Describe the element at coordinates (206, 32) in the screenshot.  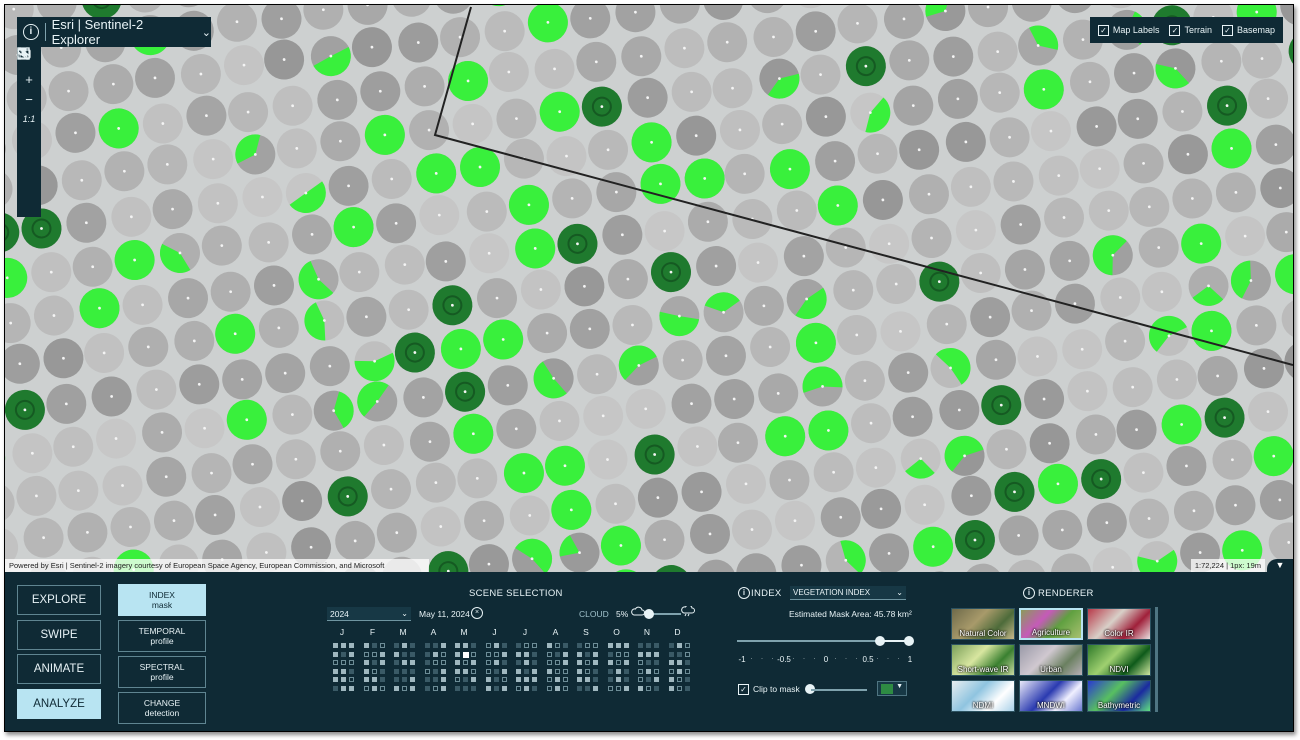
I see `chevron-down-icon: ⌄` at that location.